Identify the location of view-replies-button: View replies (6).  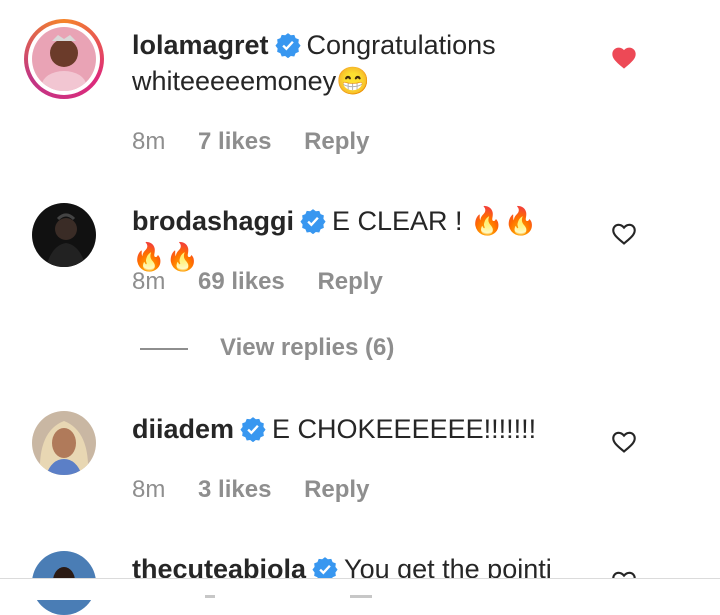
(267, 348).